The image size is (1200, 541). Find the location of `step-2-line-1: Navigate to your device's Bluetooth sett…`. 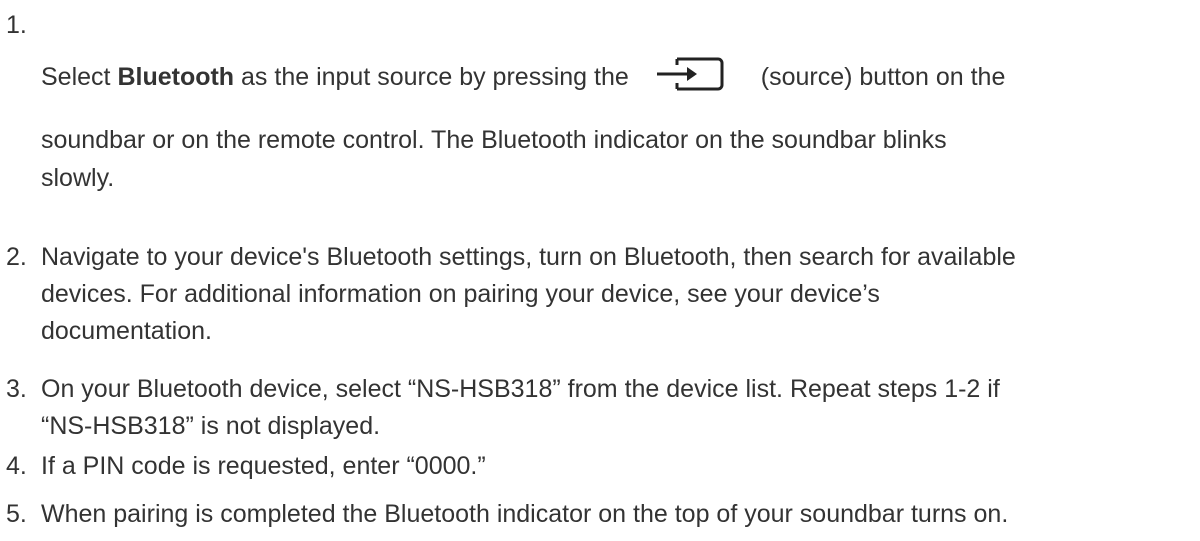

step-2-line-1: Navigate to your device's Bluetooth sett… is located at coordinates (528, 257).